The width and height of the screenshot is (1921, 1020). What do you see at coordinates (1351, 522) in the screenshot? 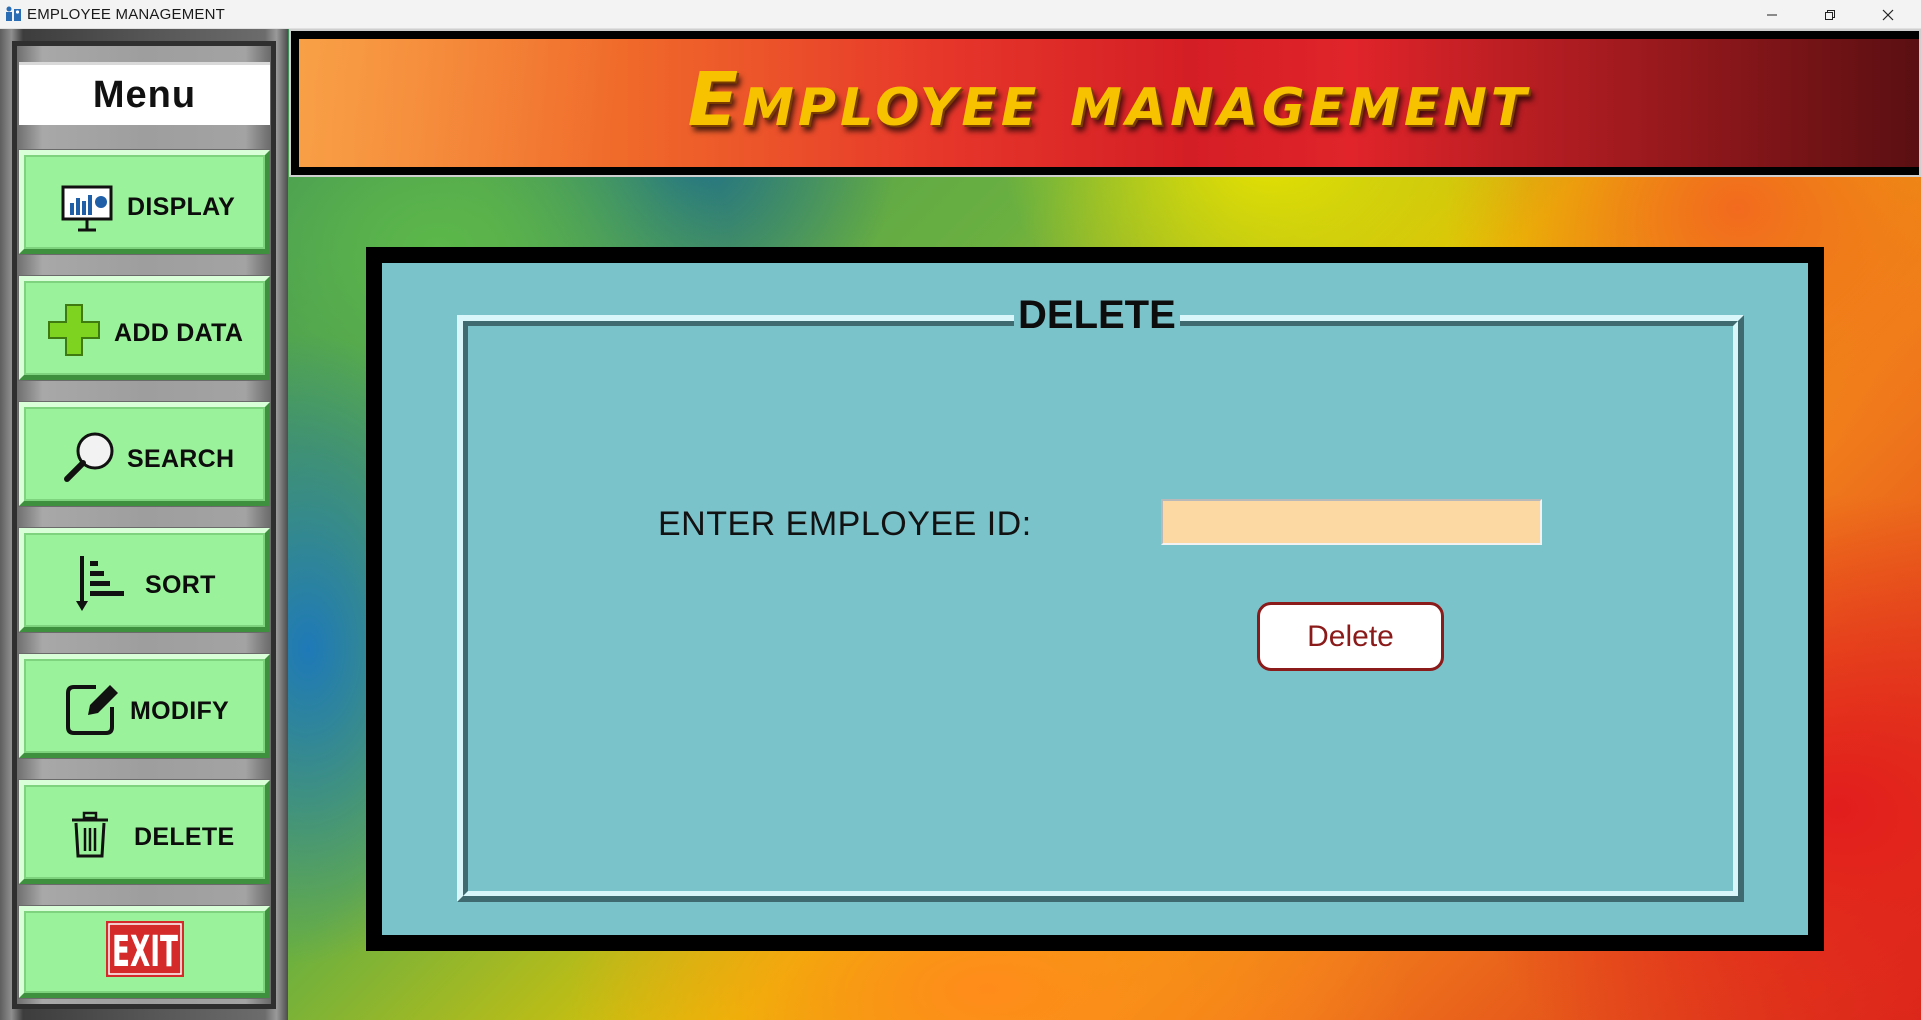
I see `employee-id-input` at bounding box center [1351, 522].